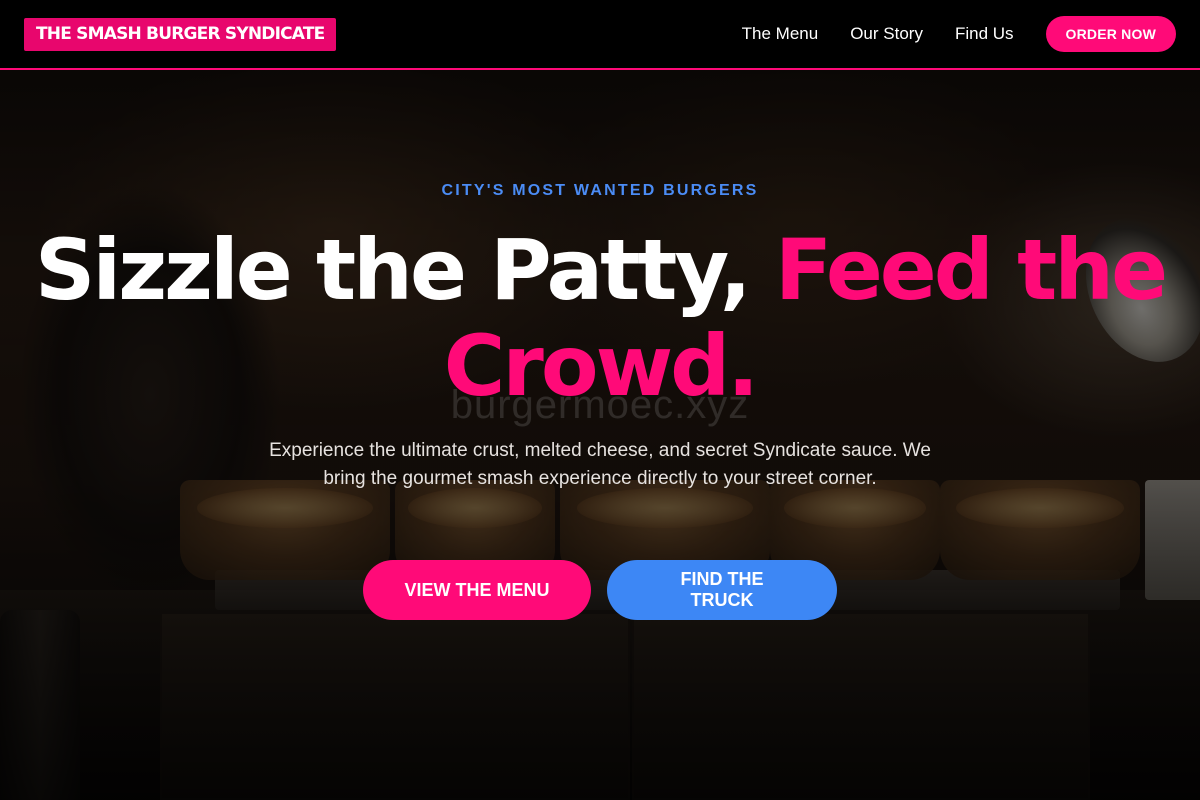 This screenshot has width=1200, height=800. What do you see at coordinates (404, 270) in the screenshot?
I see `headline-white-part: Sizzle the Patty,` at bounding box center [404, 270].